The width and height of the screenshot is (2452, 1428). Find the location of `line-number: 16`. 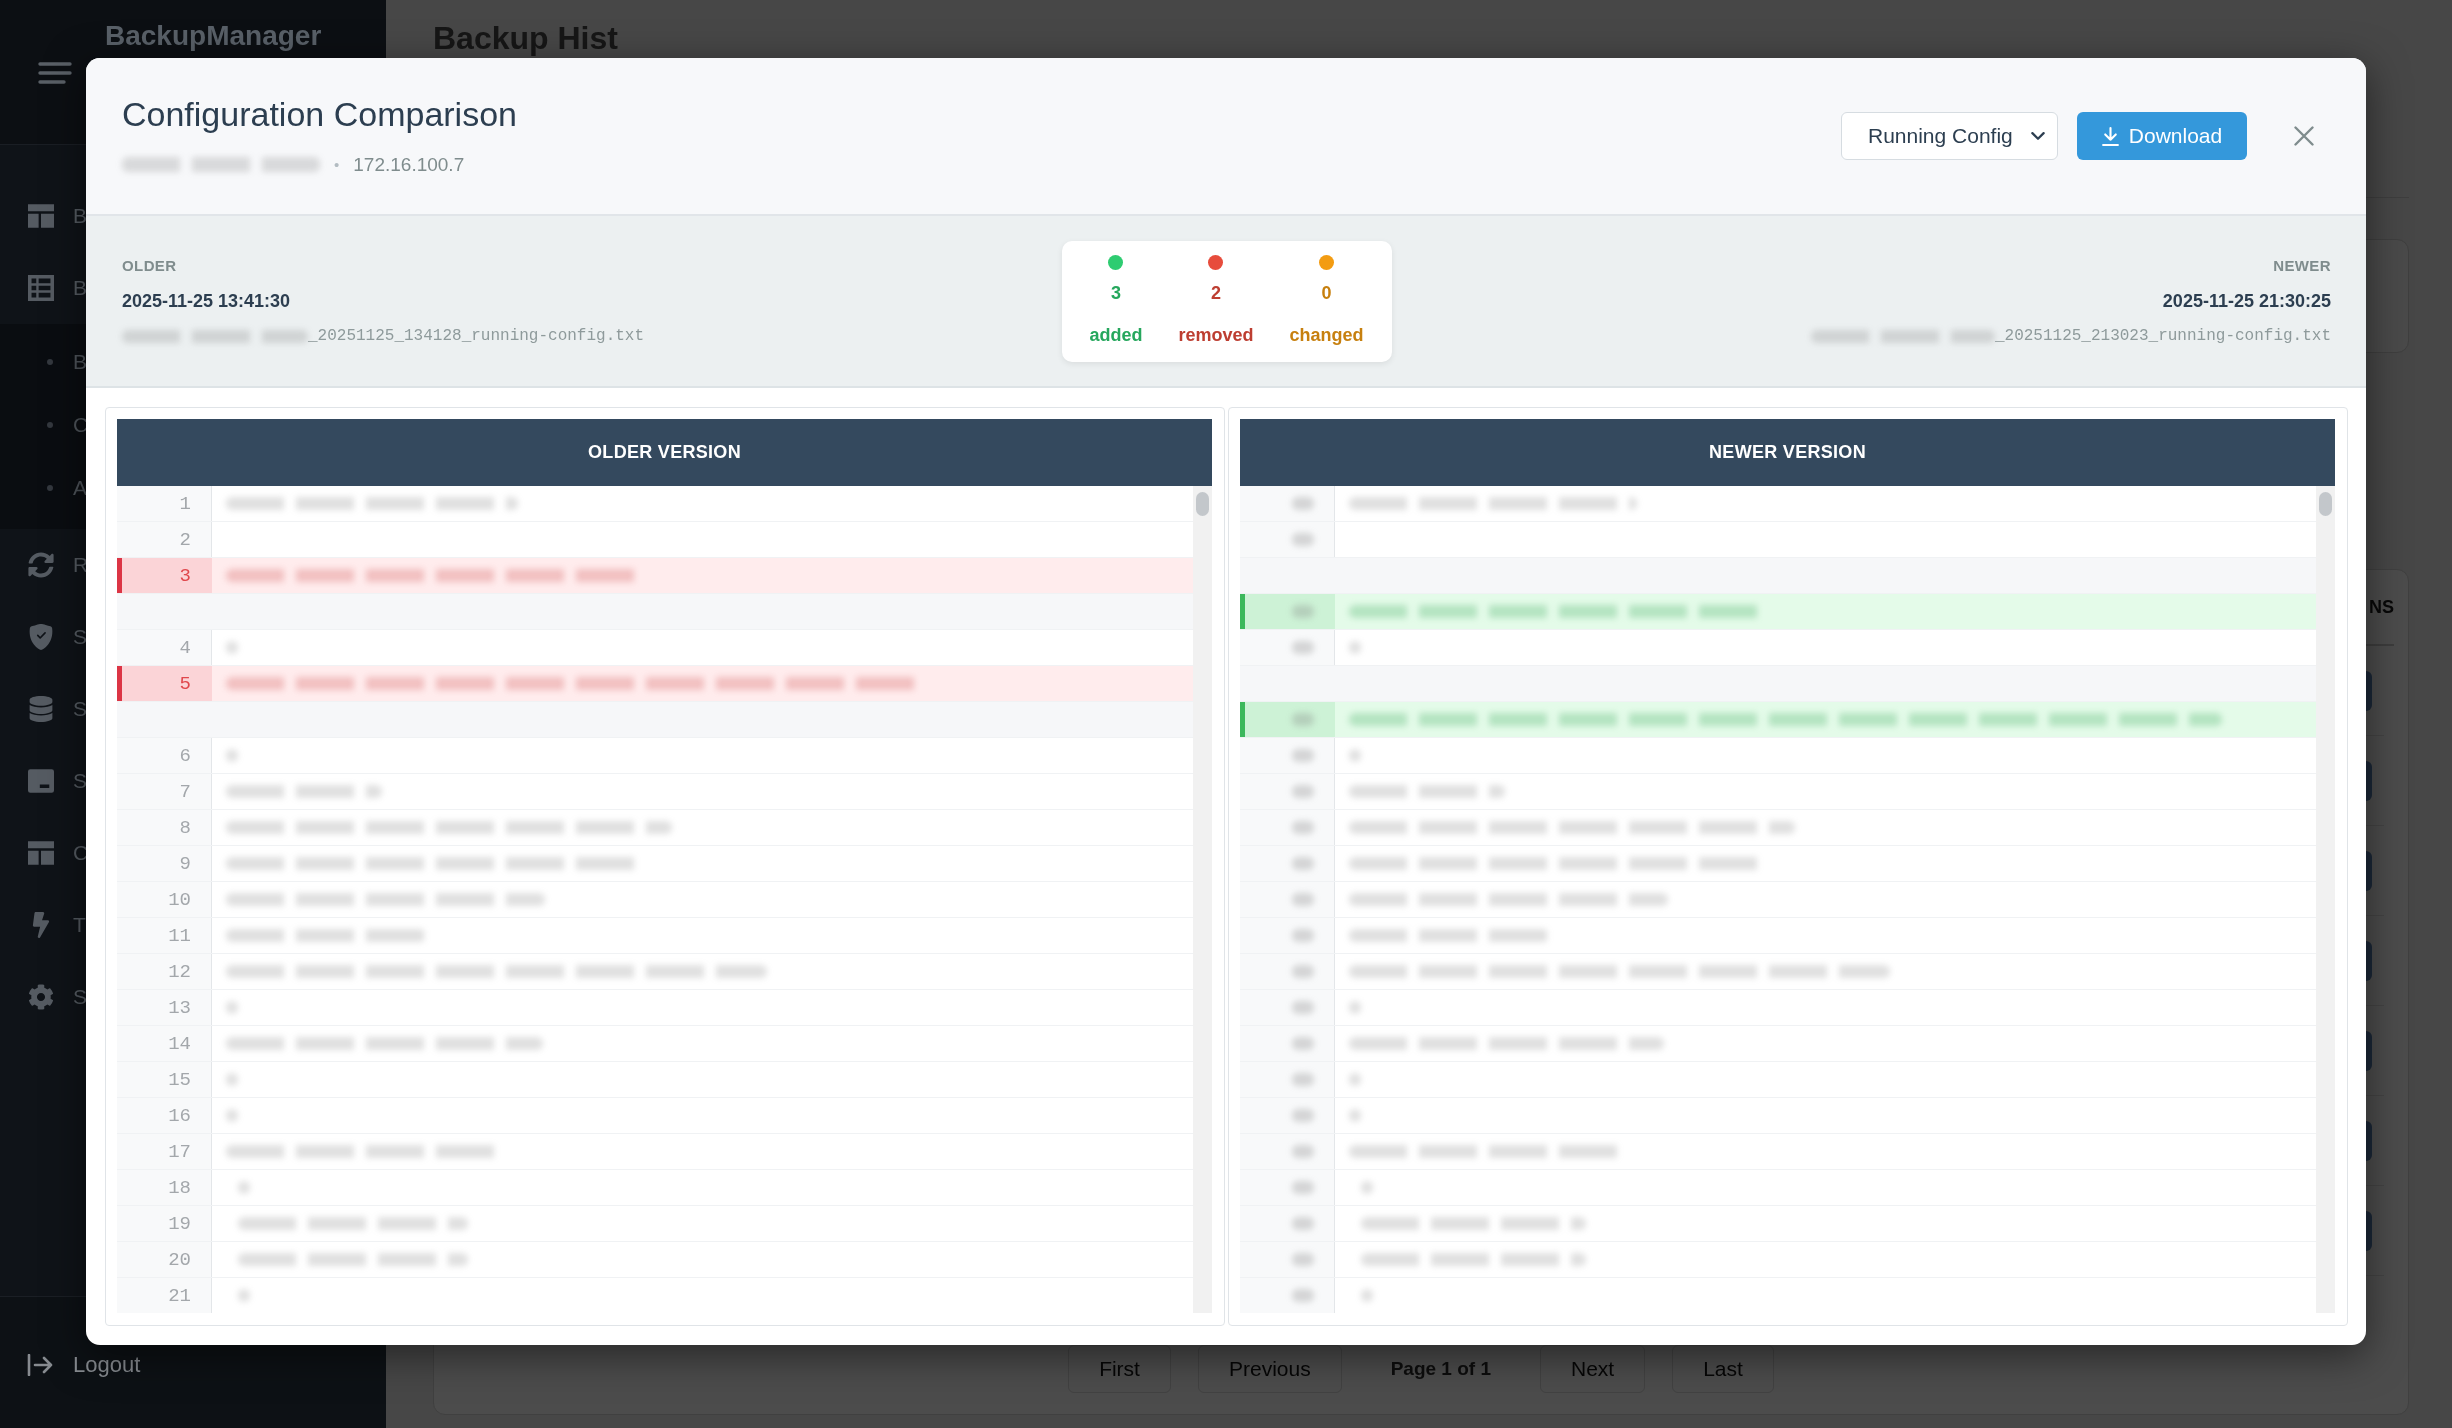

line-number: 16 is located at coordinates (179, 1115).